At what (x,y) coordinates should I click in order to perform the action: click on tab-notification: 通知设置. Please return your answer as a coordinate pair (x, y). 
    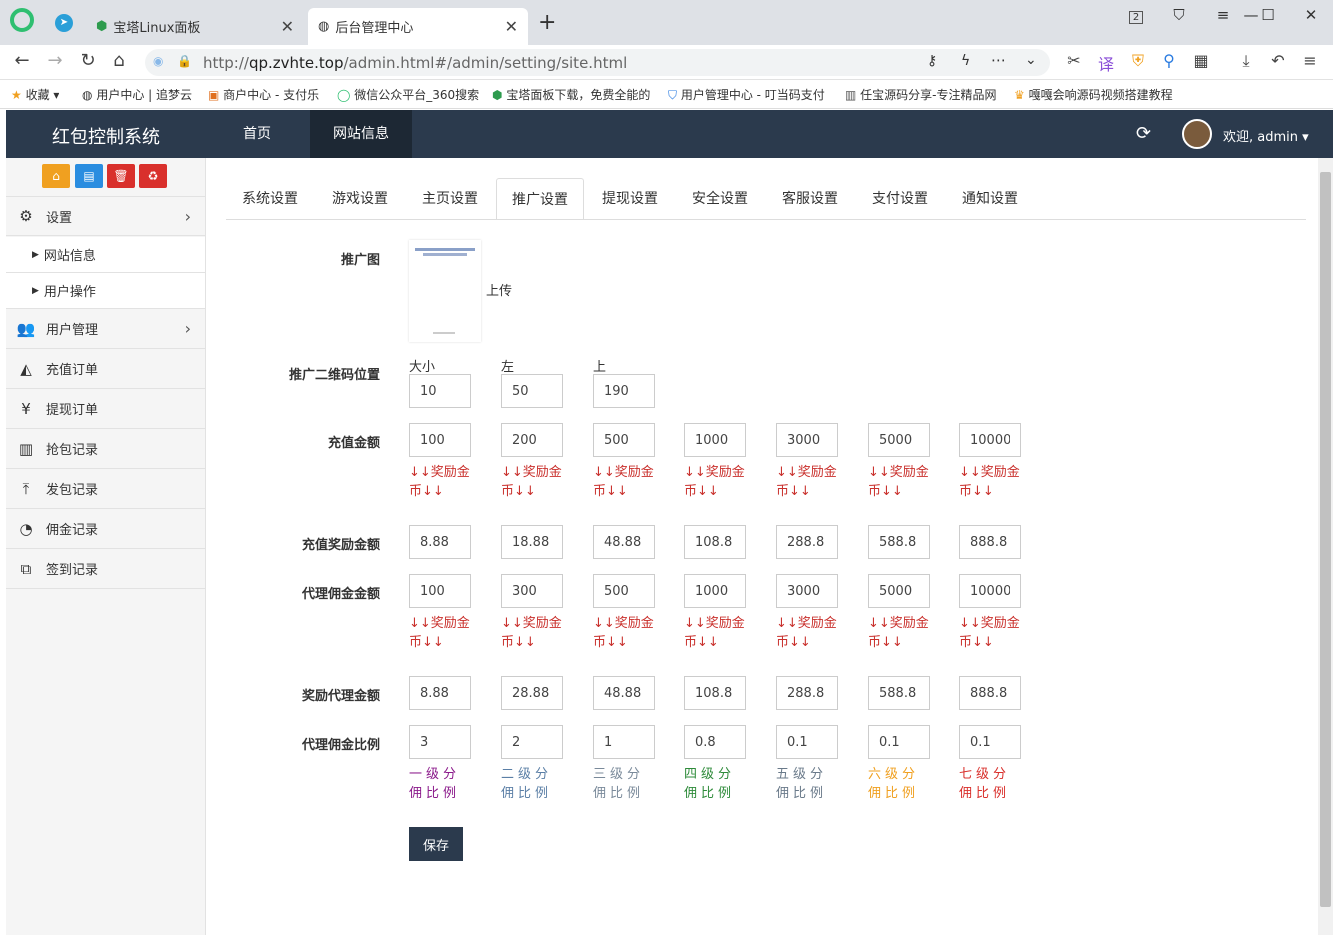
    Looking at the image, I should click on (990, 199).